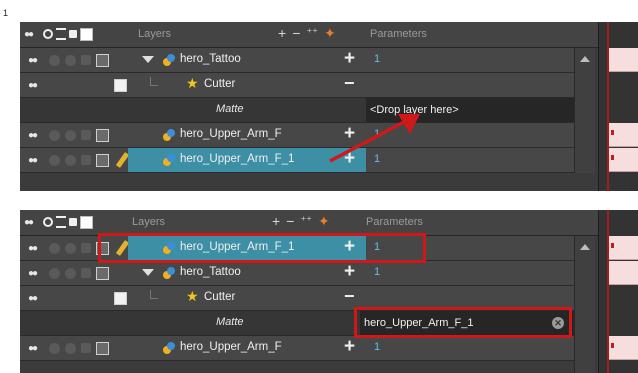  What do you see at coordinates (192, 296) in the screenshot?
I see `star-icon: ★` at bounding box center [192, 296].